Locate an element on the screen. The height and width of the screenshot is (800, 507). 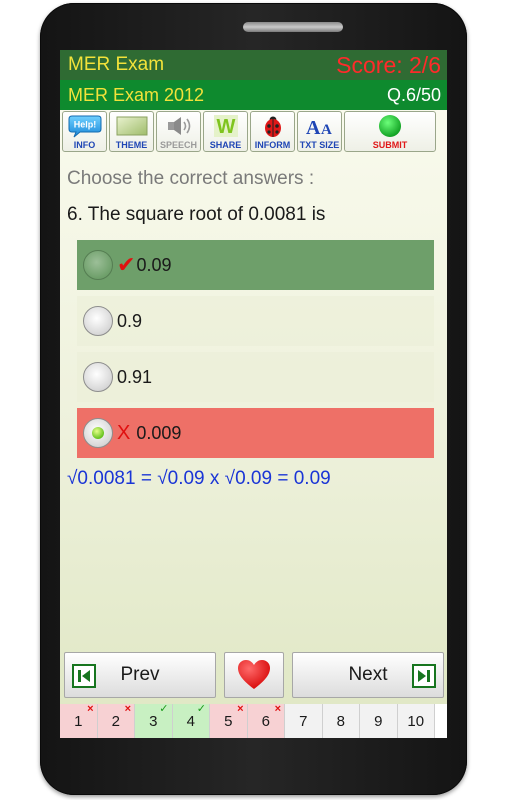
heart-icon is located at coordinates (254, 674).